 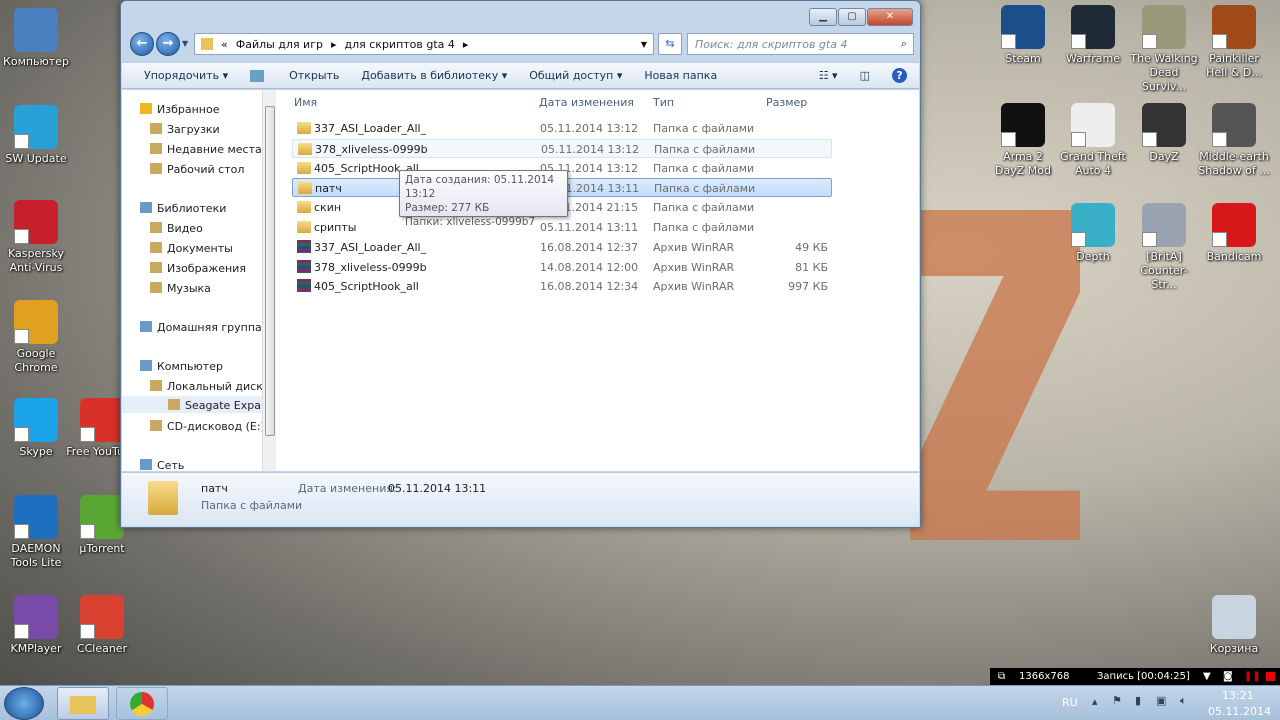 What do you see at coordinates (694, 287) in the screenshot?
I see `file-type: Архив WinRAR` at bounding box center [694, 287].